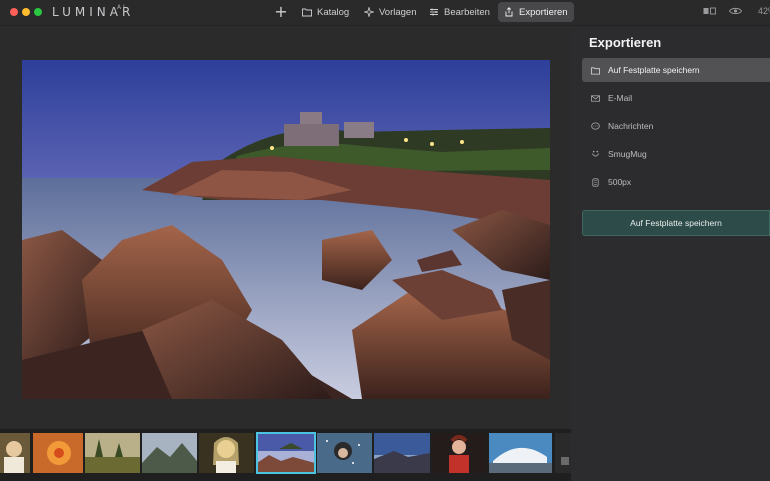  What do you see at coordinates (620, 182) in the screenshot?
I see `option-500px-label: 500px` at bounding box center [620, 182].